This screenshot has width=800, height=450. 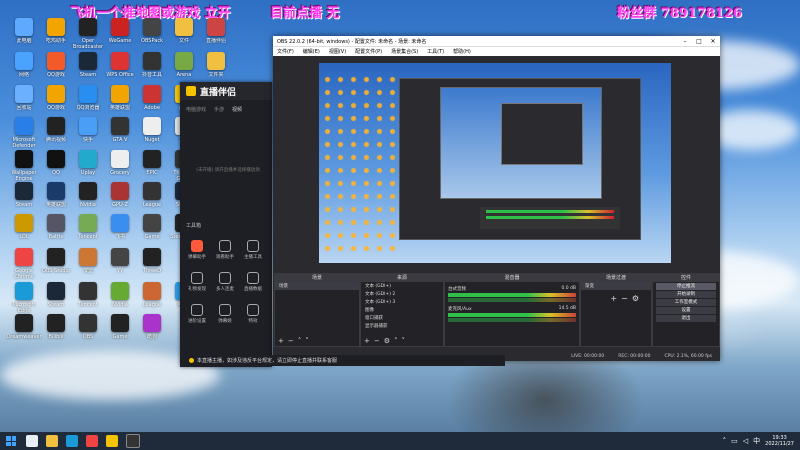 What do you see at coordinates (713, 41) in the screenshot?
I see `close-icon: ✕` at bounding box center [713, 41].